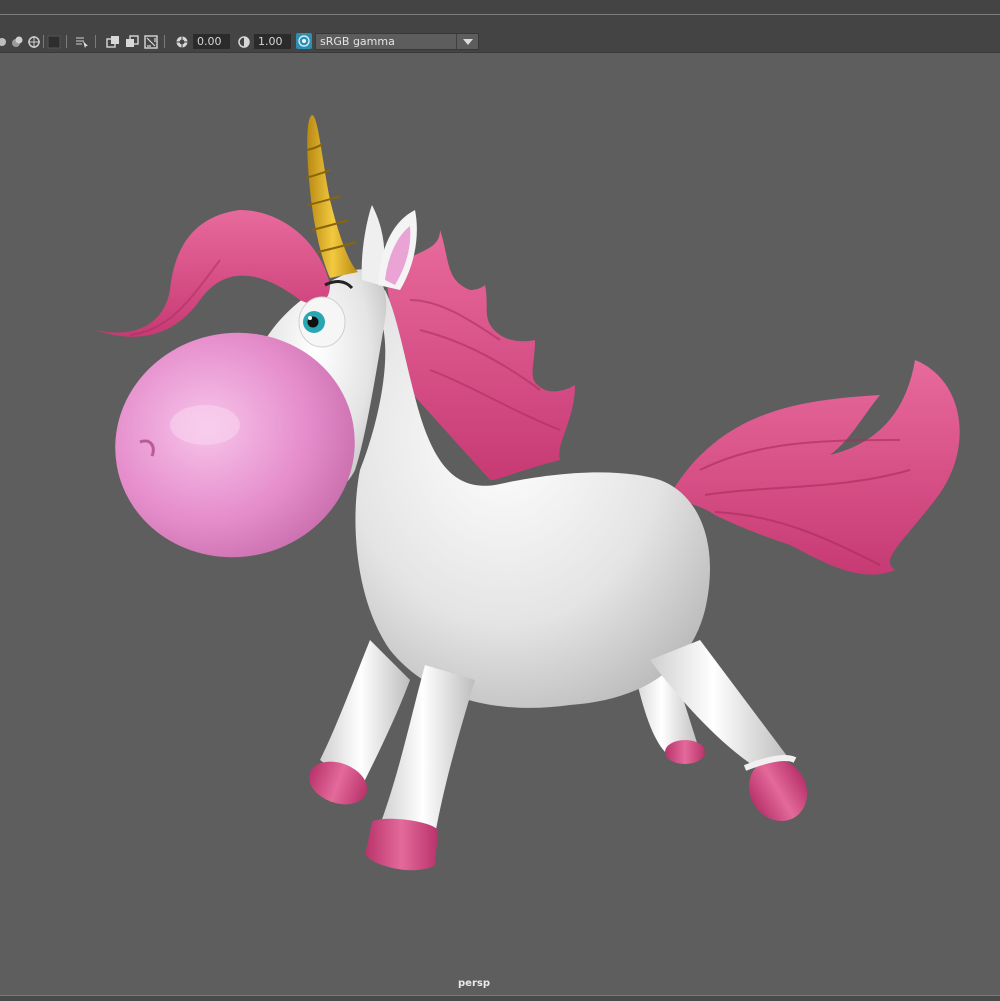 The image size is (1000, 1001). What do you see at coordinates (500, 23) in the screenshot?
I see `panel-header` at bounding box center [500, 23].